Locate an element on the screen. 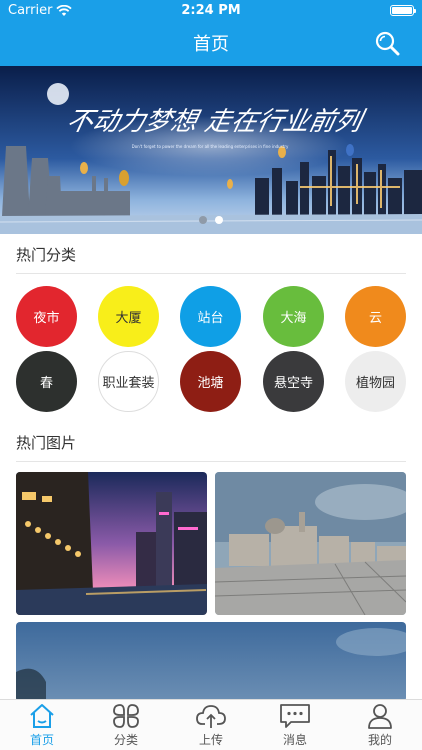 Image resolution: width=422 pixels, height=750 pixels. category-label: 夜市 is located at coordinates (46, 318).